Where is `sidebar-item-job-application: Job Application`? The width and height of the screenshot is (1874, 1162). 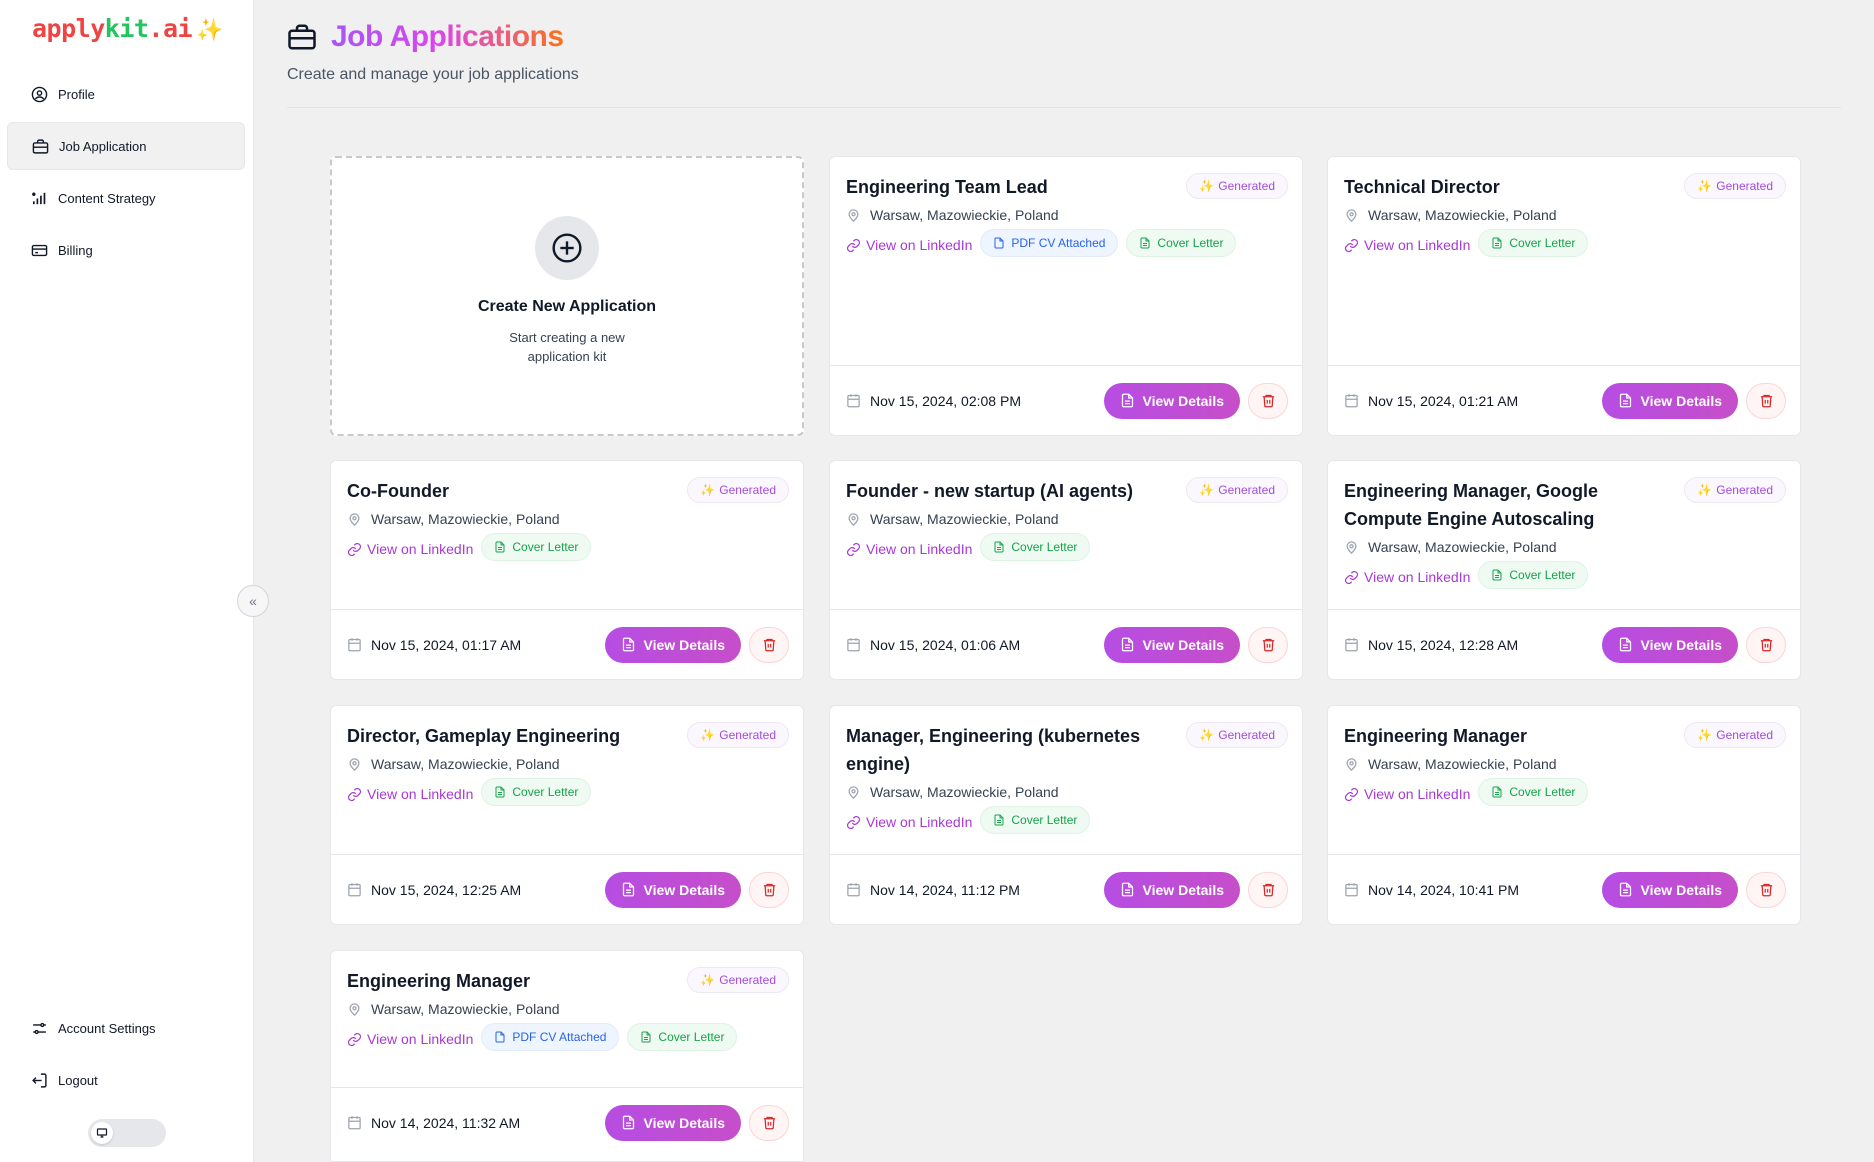 sidebar-item-job-application: Job Application is located at coordinates (126, 146).